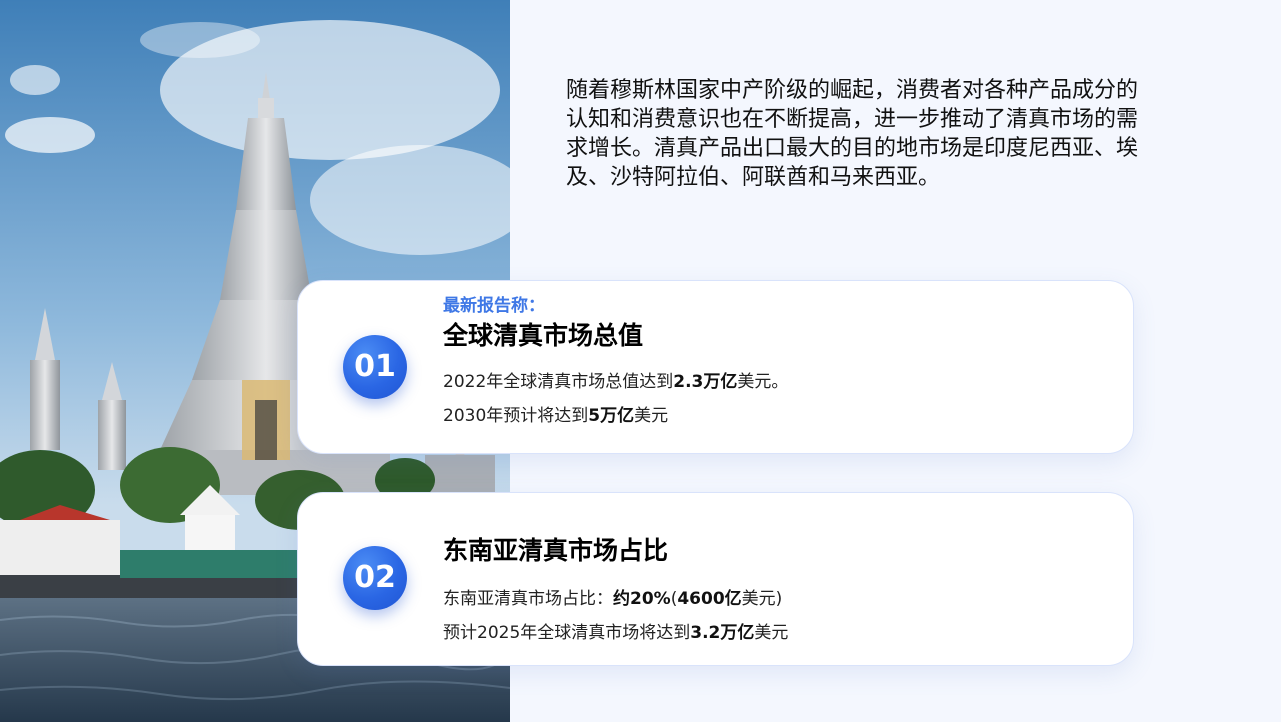 Image resolution: width=1281 pixels, height=722 pixels. I want to click on card-line-share: 东南亚清真市场占比：约20%(4600亿美元), so click(613, 599).